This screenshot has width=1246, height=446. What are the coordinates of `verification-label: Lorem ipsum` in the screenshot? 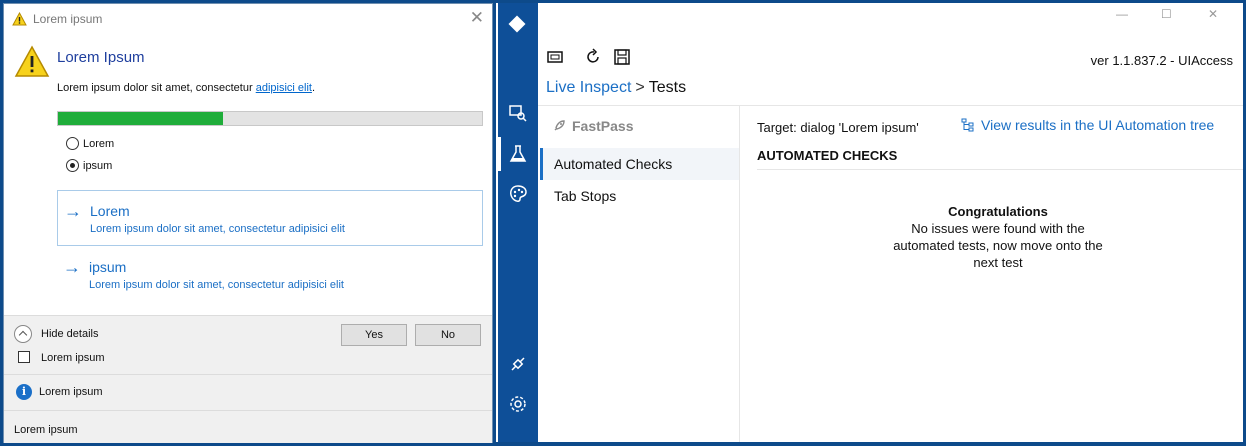 It's located at (73, 358).